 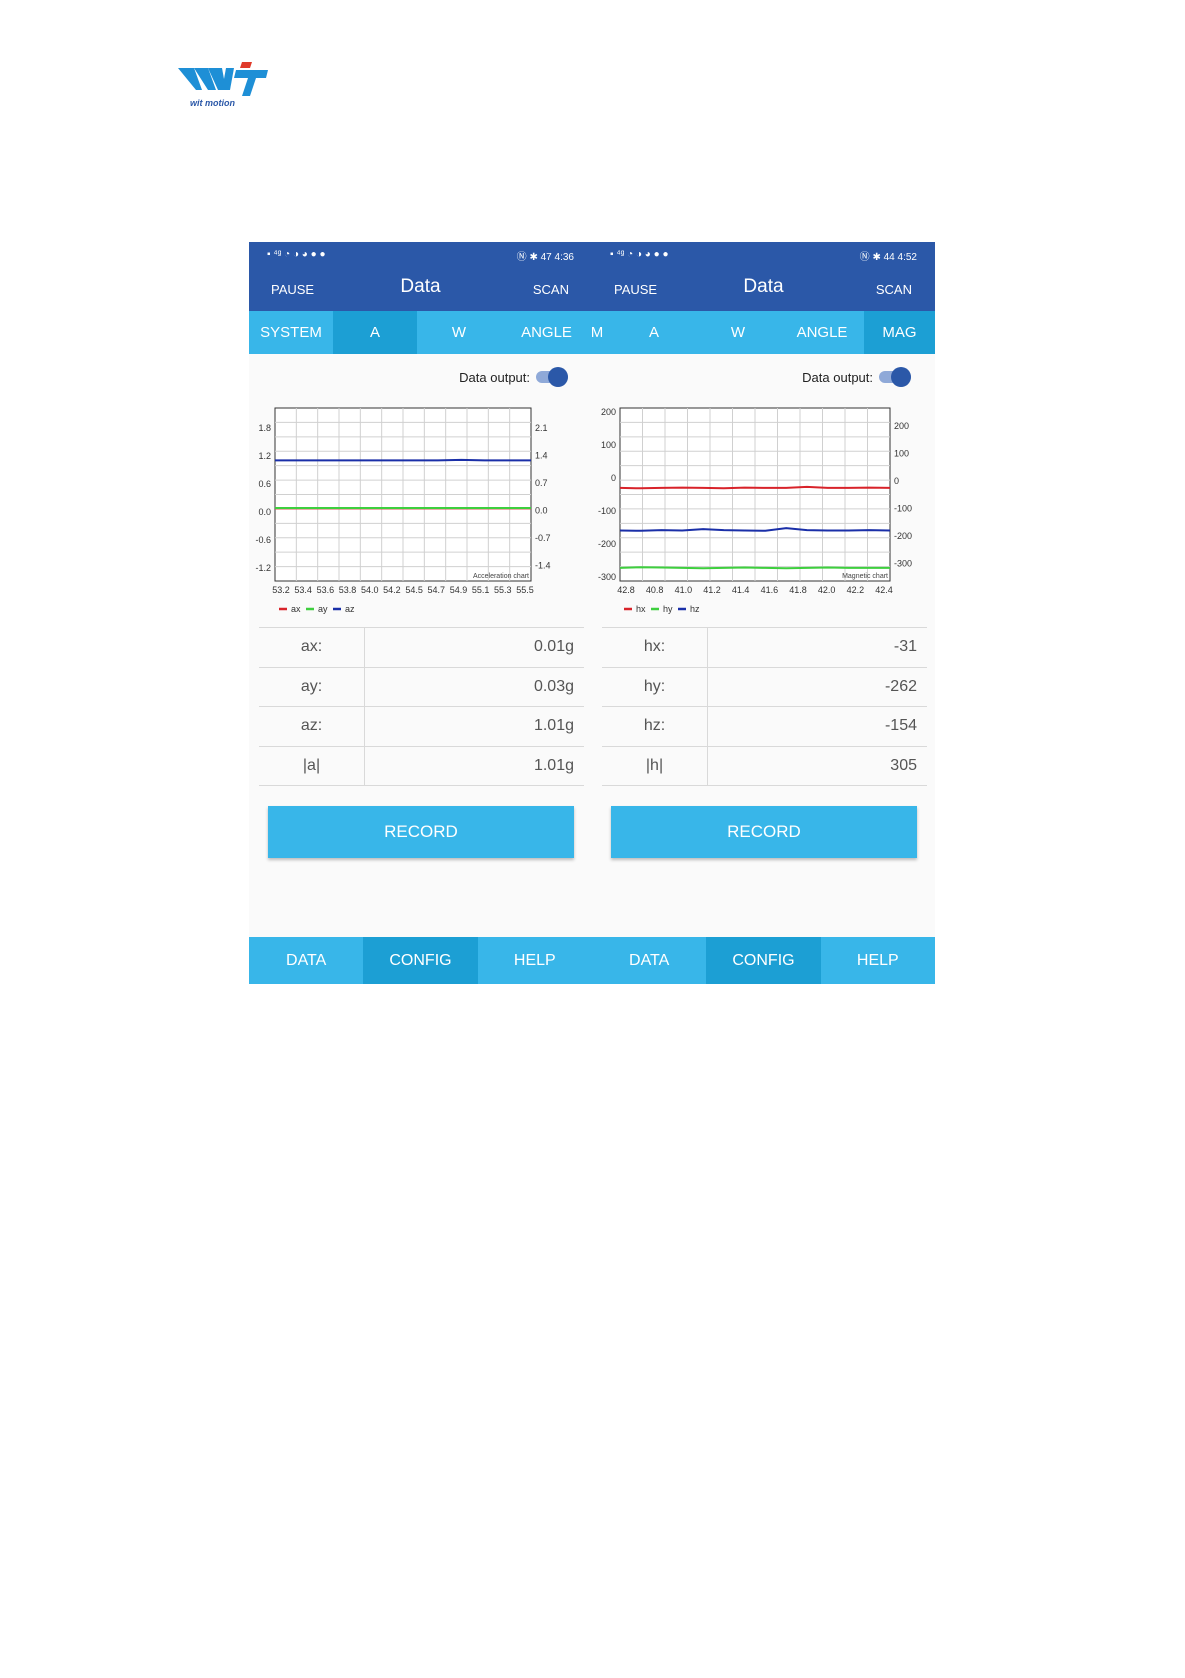 I want to click on y-tick-label-right: 0.7, so click(x=541, y=483).